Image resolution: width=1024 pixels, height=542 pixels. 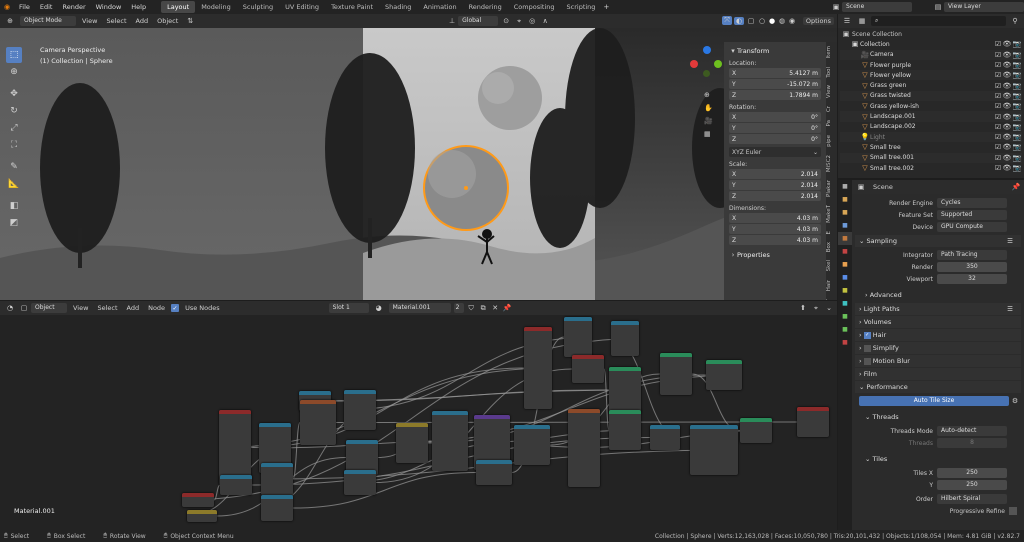 What do you see at coordinates (751, 21) in the screenshot?
I see `xray-icon: ▢` at bounding box center [751, 21].